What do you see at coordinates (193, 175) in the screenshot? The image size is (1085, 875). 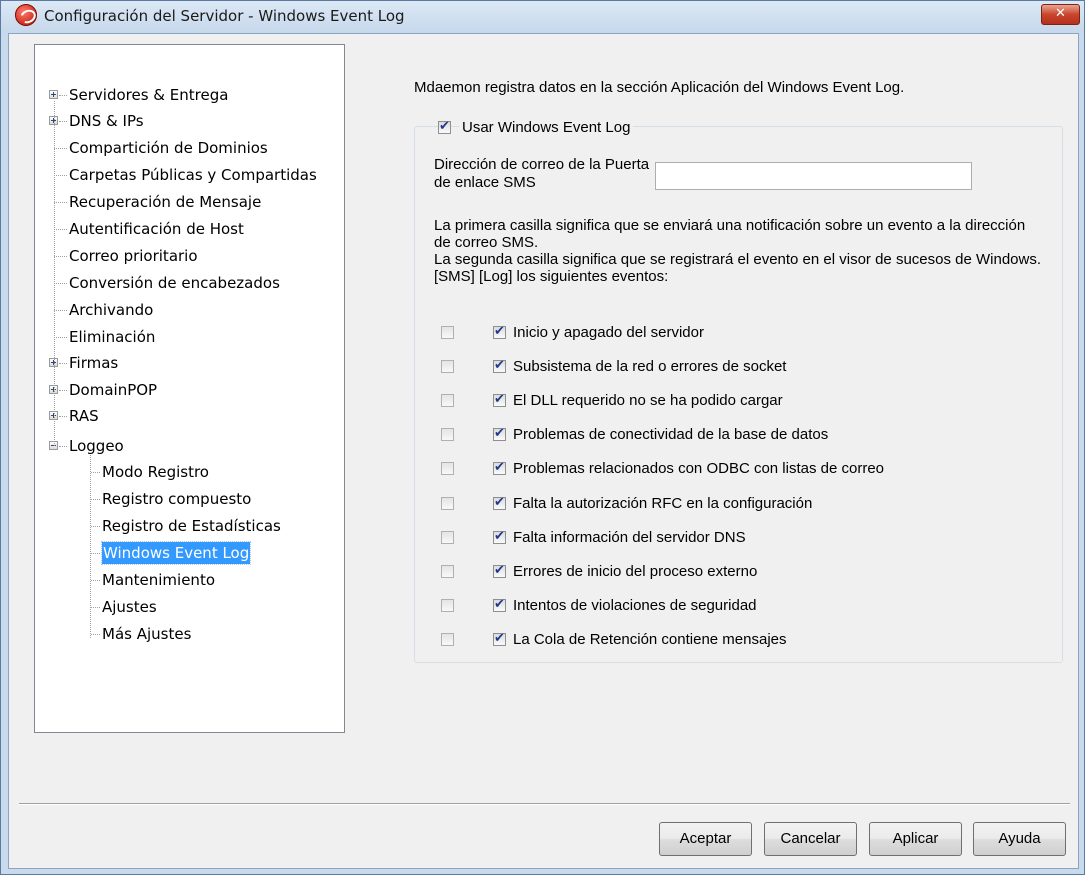 I see `tree-item-label: Carpetas Públicas y Compartidas` at bounding box center [193, 175].